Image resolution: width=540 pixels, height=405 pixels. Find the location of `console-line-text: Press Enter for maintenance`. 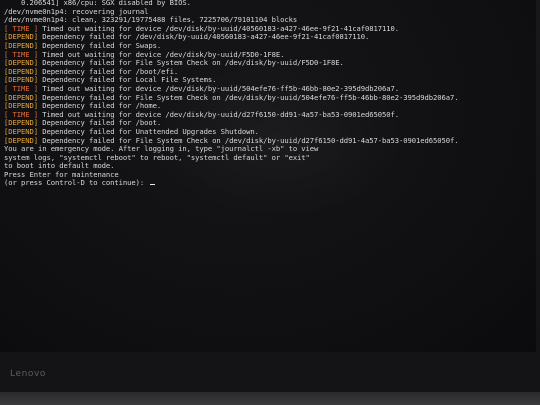

console-line-text: Press Enter for maintenance is located at coordinates (61, 174).